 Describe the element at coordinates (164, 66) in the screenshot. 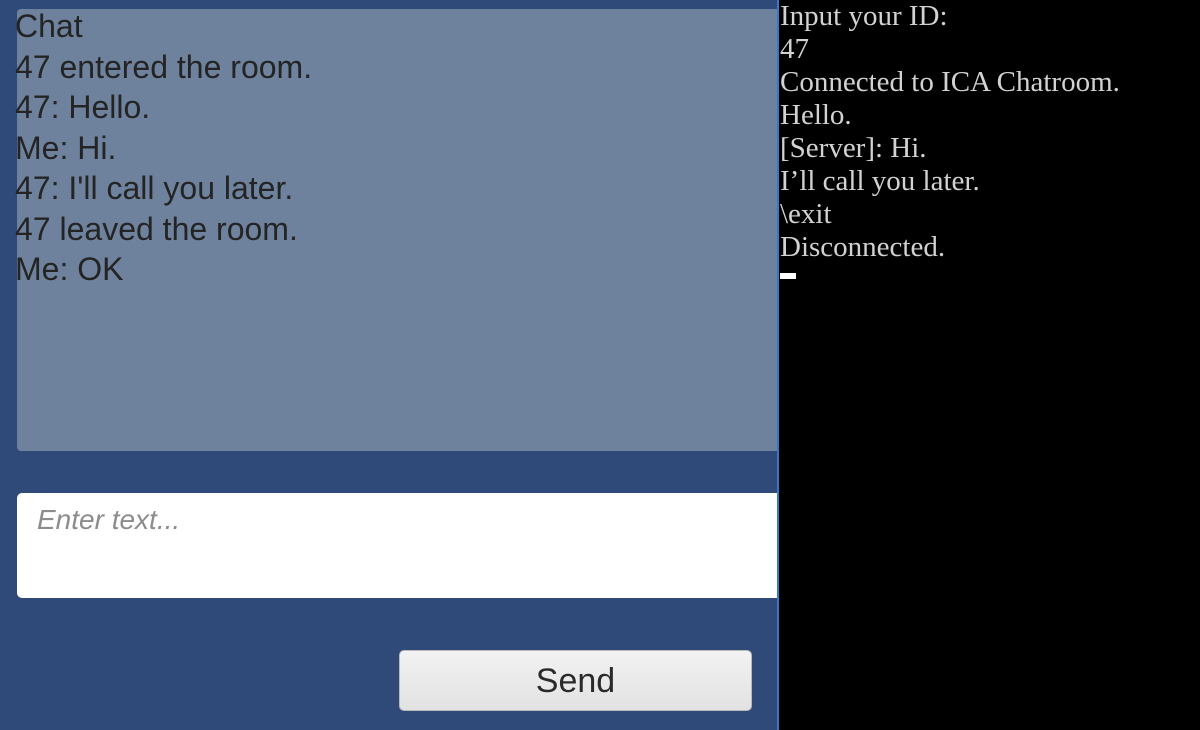

I see `chat-log-line: 47 entered the room.` at that location.